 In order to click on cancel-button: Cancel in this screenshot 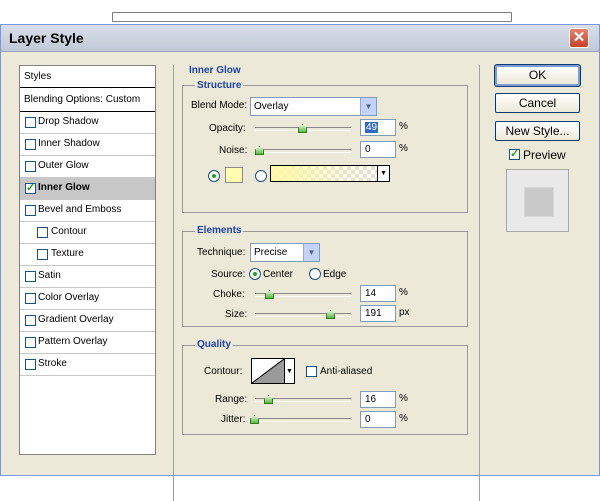, I will do `click(537, 103)`.